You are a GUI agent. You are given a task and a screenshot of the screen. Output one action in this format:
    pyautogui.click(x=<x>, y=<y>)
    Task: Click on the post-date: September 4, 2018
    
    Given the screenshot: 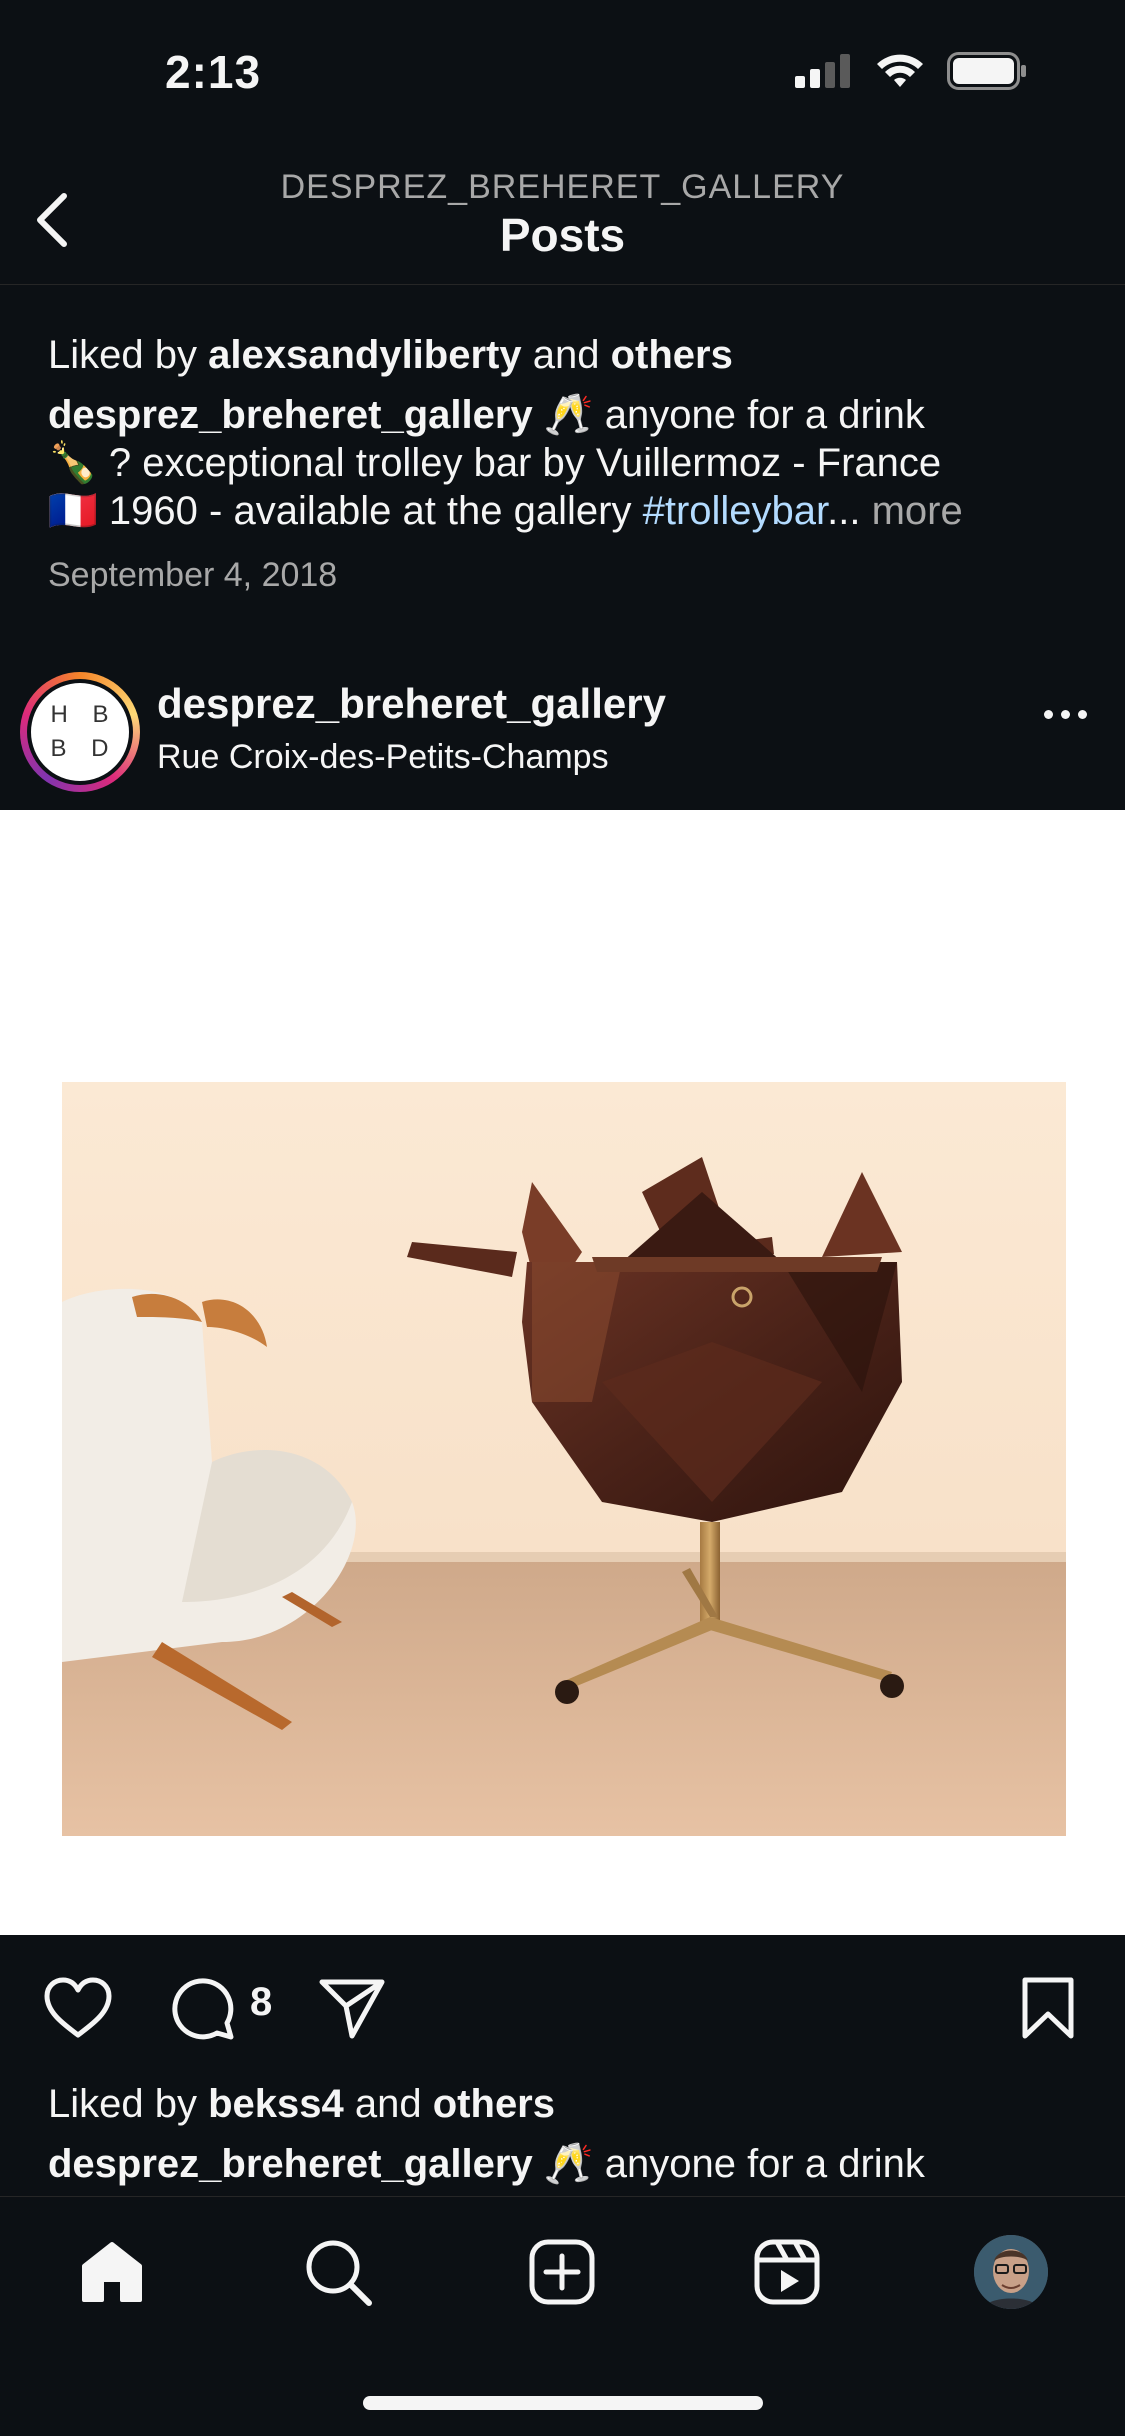 What is the action you would take?
    pyautogui.click(x=193, y=575)
    